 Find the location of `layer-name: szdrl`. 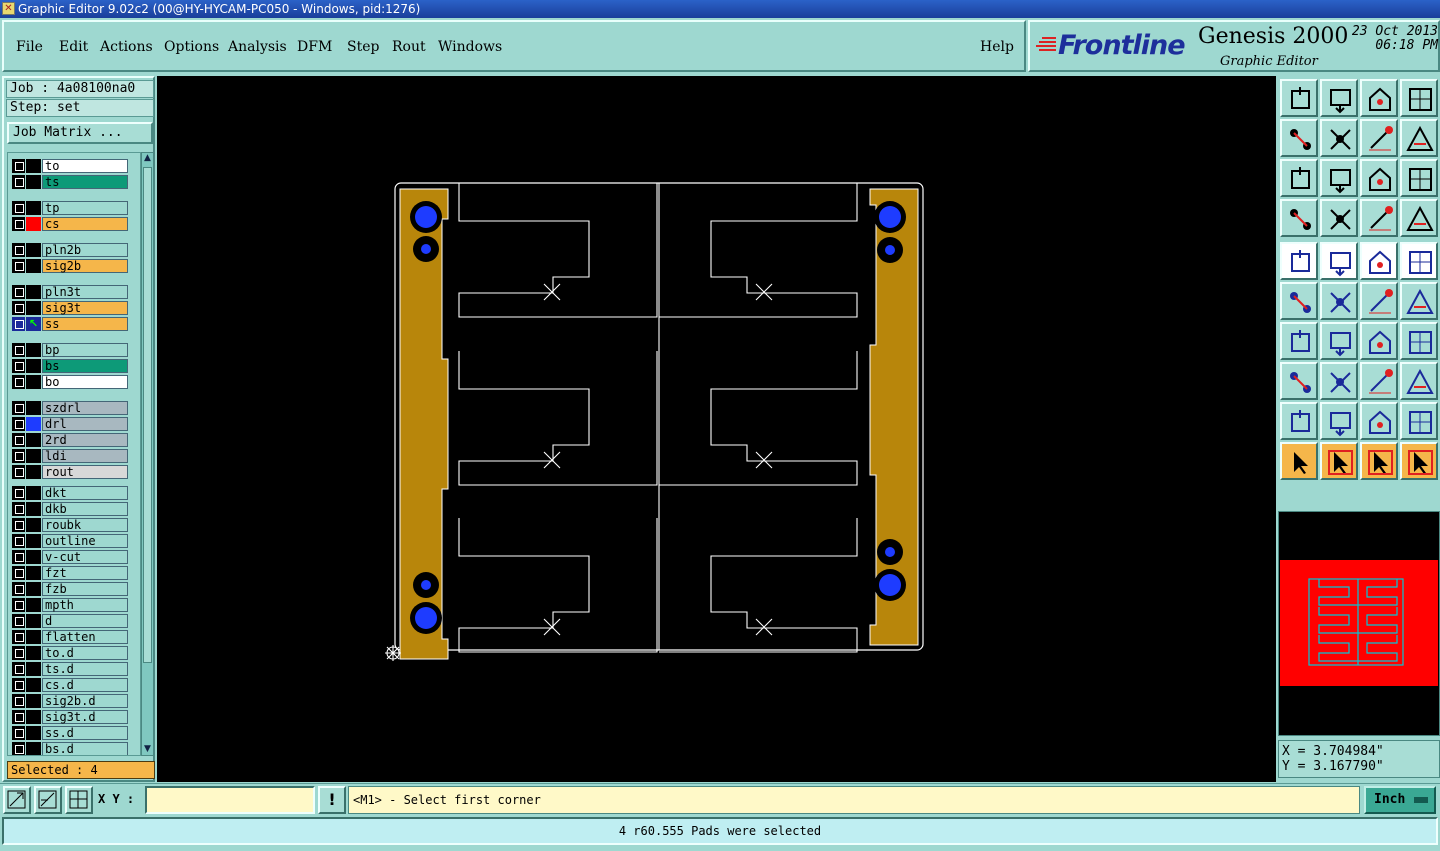

layer-name: szdrl is located at coordinates (85, 408).